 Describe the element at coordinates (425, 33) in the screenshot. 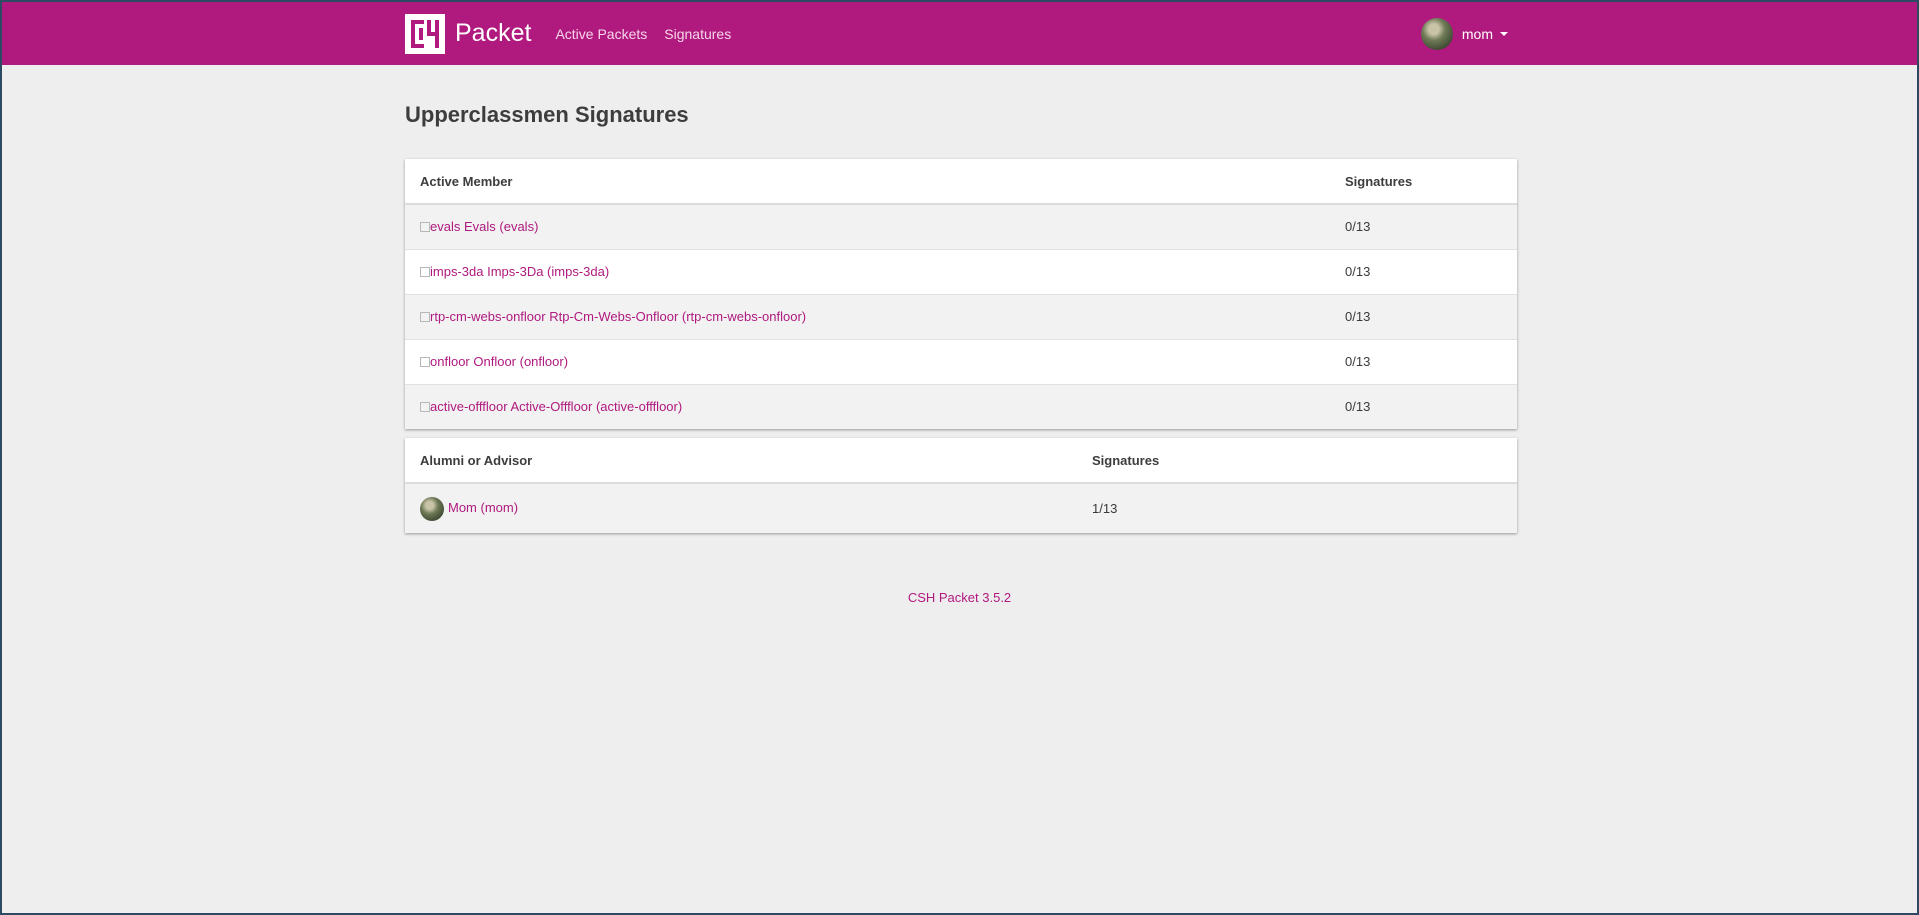

I see `csh-logo-icon` at that location.